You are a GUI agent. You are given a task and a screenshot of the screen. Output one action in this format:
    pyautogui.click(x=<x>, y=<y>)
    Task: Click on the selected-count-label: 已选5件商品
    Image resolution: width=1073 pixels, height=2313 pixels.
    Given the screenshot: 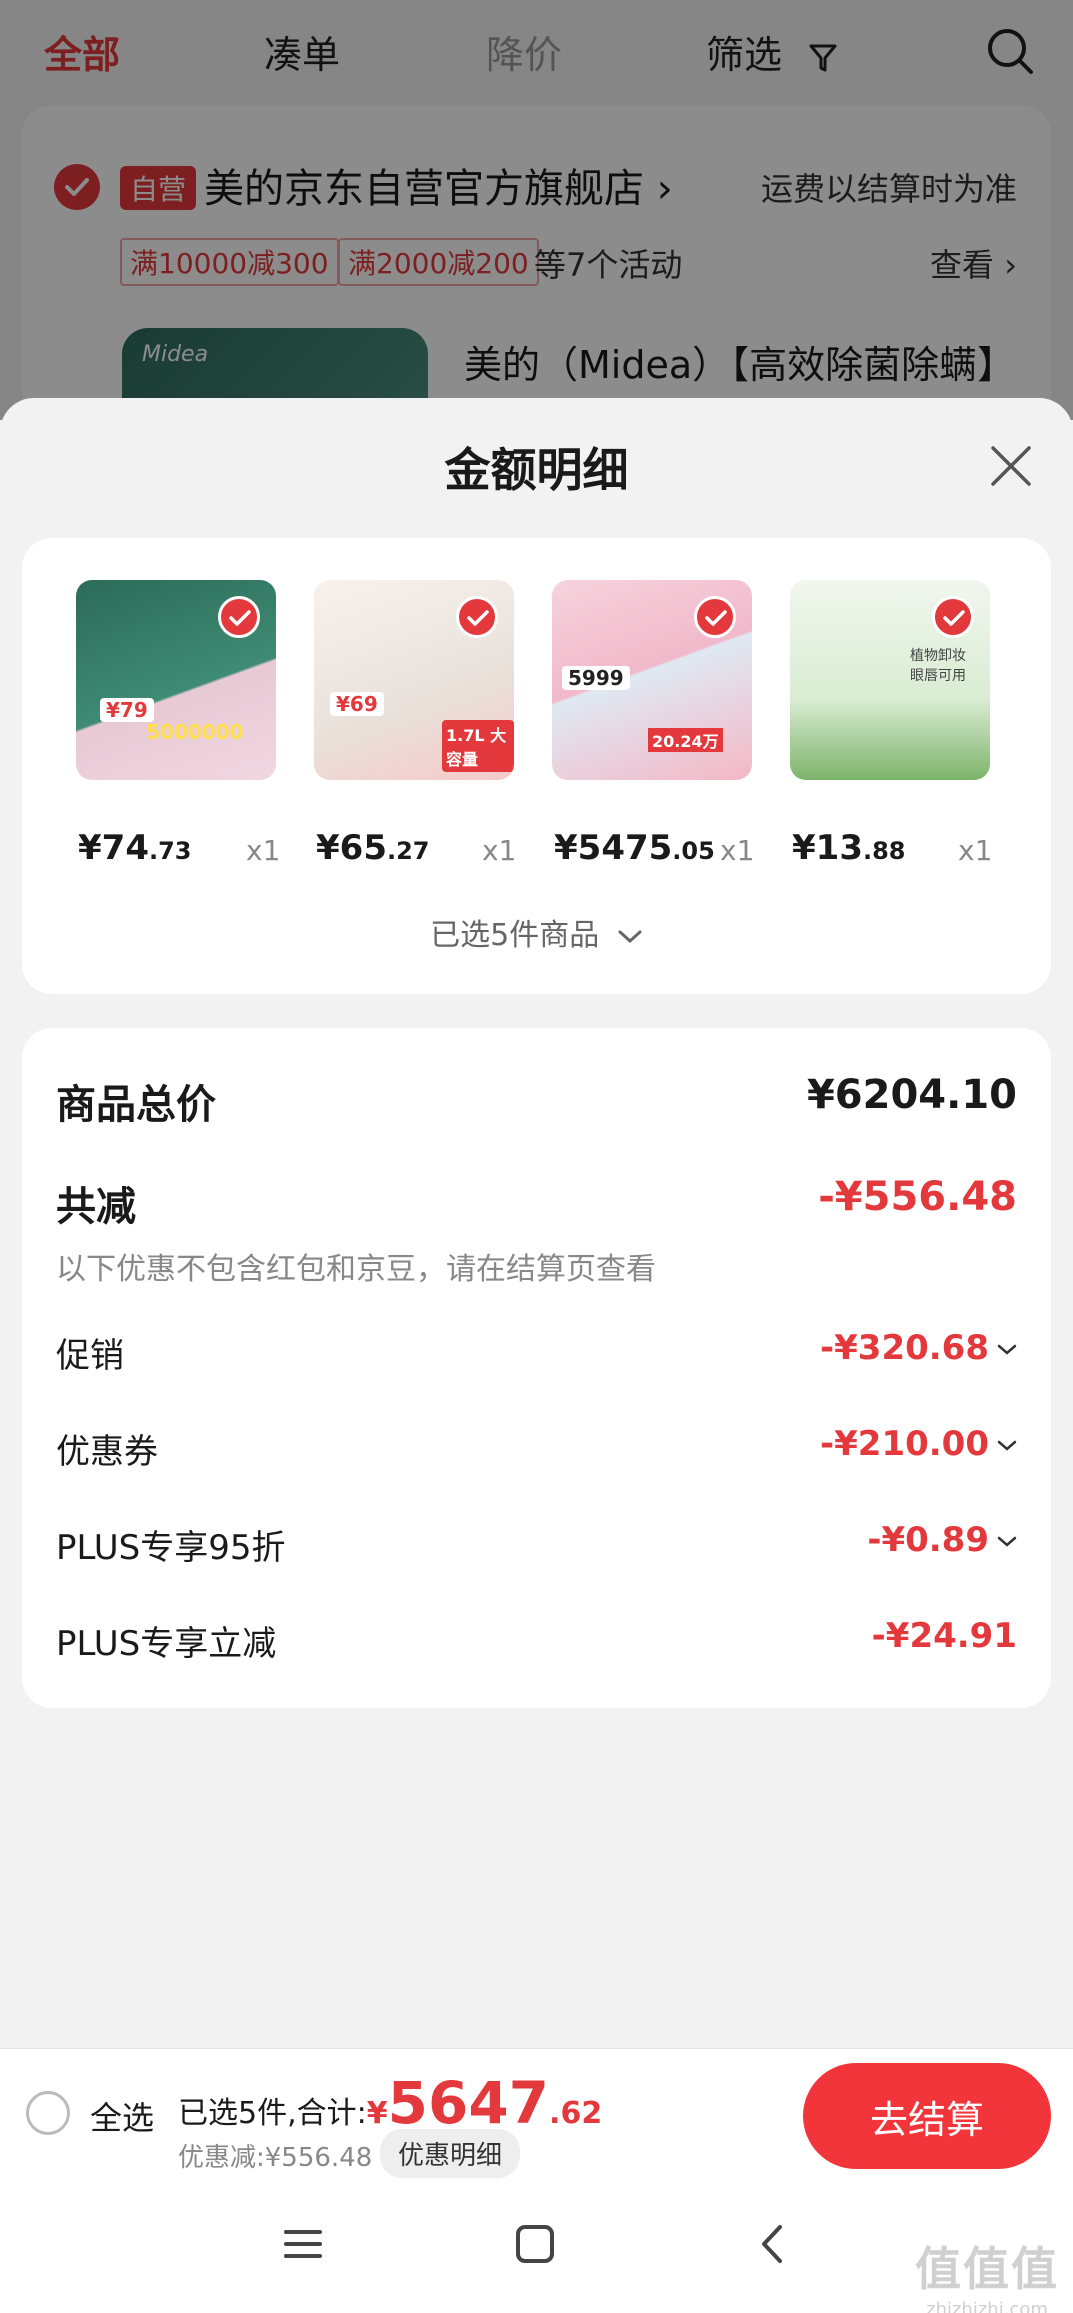 What is the action you would take?
    pyautogui.click(x=515, y=935)
    